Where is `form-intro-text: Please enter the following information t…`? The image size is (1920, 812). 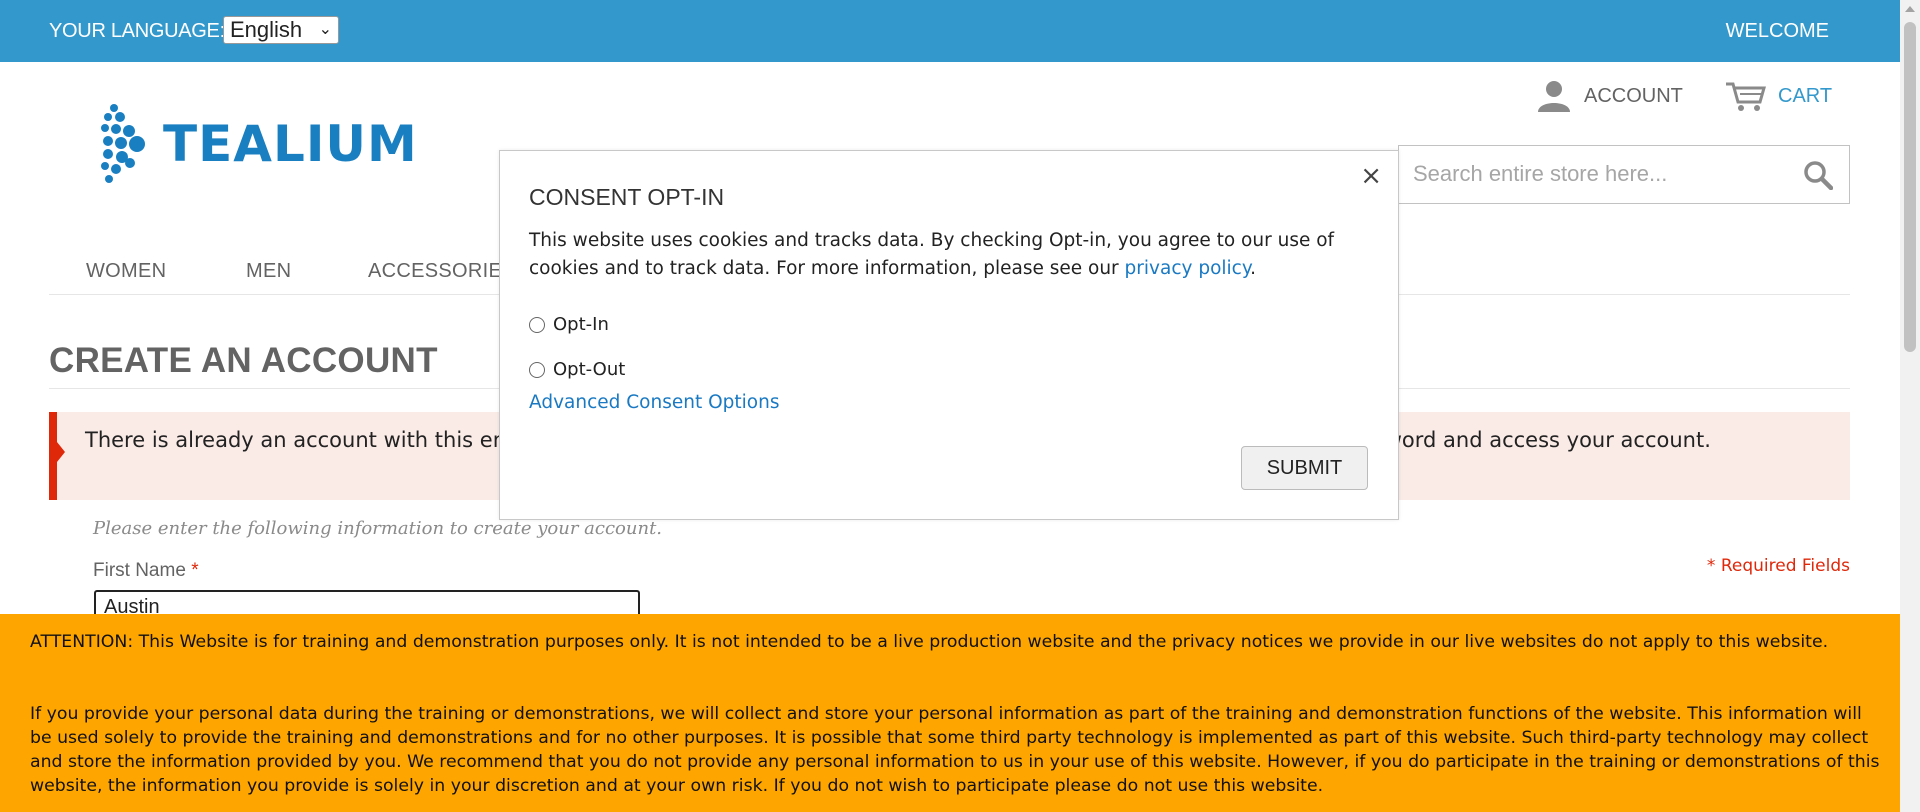
form-intro-text: Please enter the following information t… is located at coordinates (378, 528).